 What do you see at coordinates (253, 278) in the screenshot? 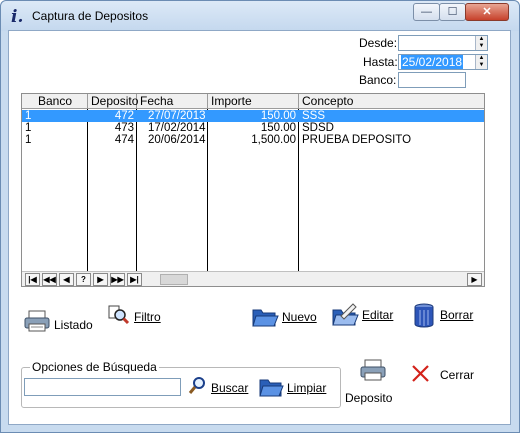
I see `grid-navigator: |◀ ◀◀ ◀ ? ▶ ▶▶ ▶| ▶` at bounding box center [253, 278].